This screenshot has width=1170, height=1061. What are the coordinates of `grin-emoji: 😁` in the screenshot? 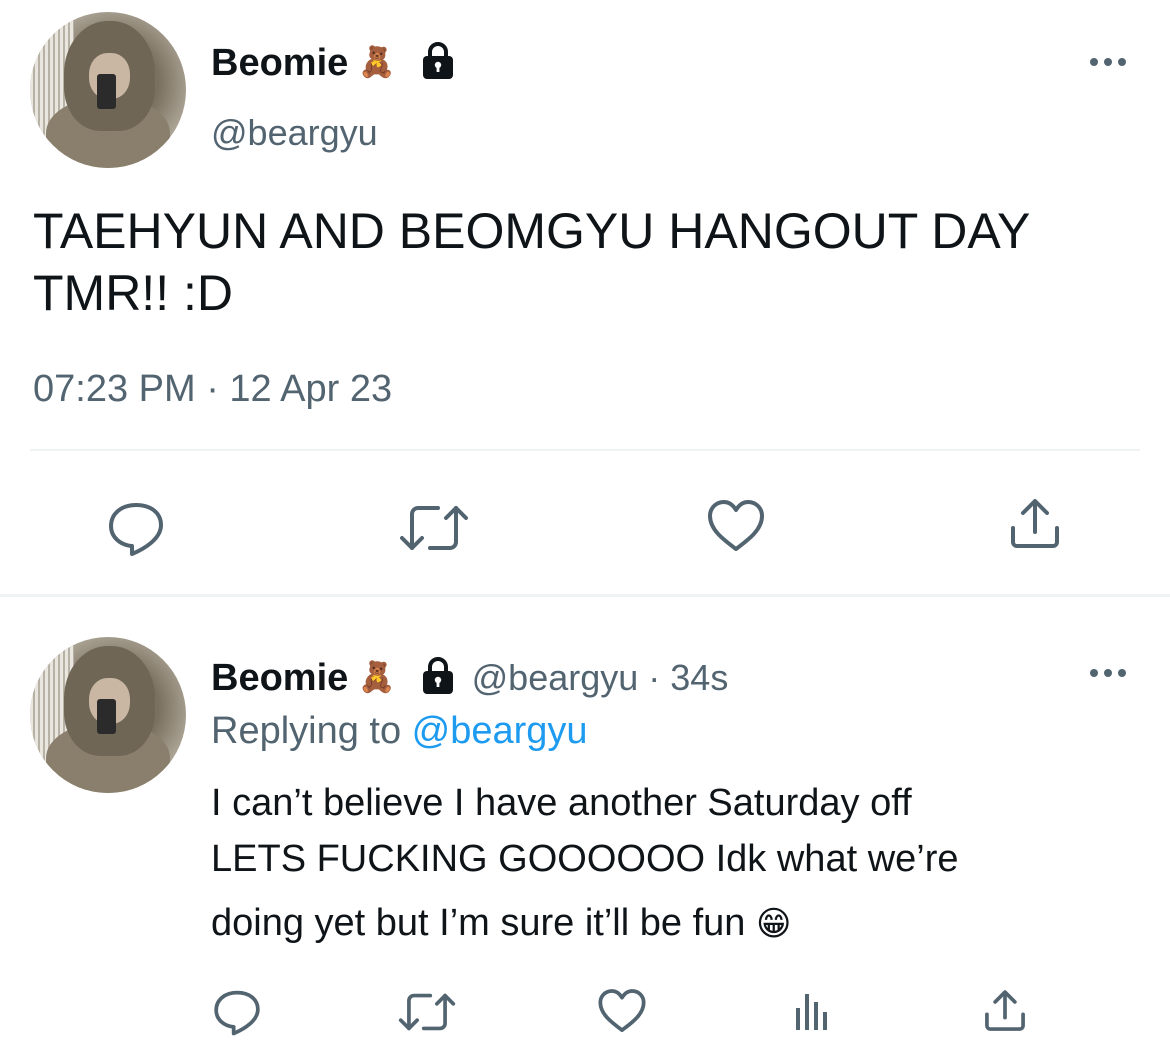 It's located at (773, 924).